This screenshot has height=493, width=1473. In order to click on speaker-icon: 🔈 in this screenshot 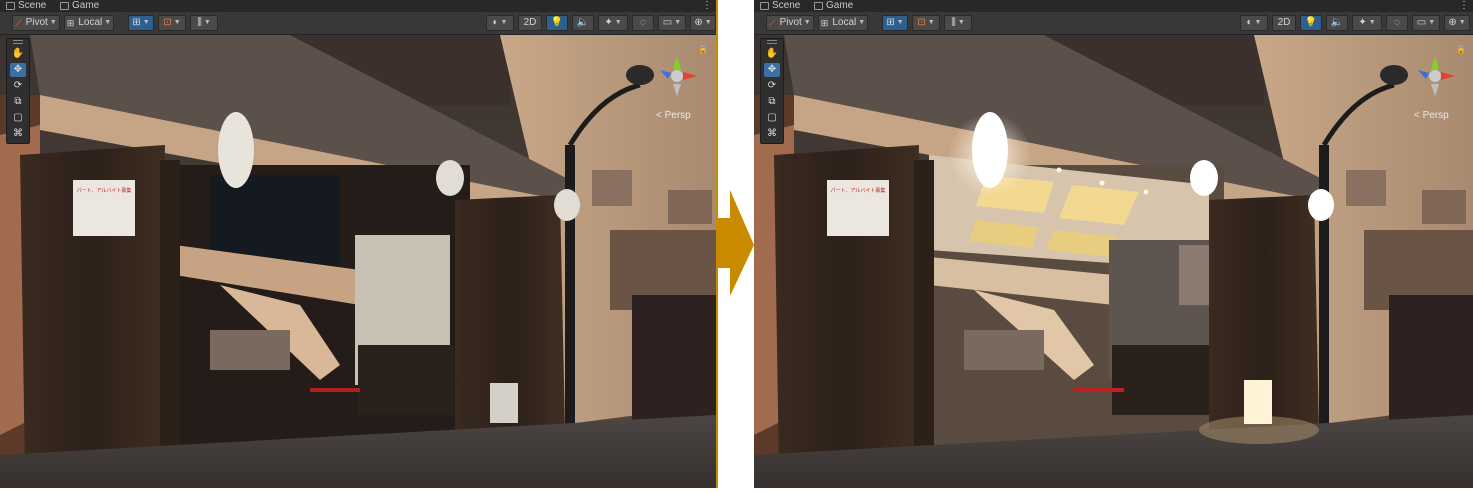, I will do `click(1337, 22)`.